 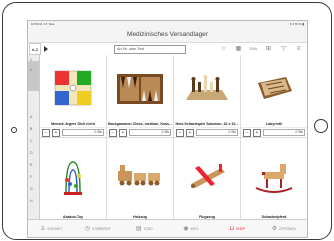 What do you see at coordinates (167, 35) in the screenshot?
I see `page-title: Medizinisches Versandlager` at bounding box center [167, 35].